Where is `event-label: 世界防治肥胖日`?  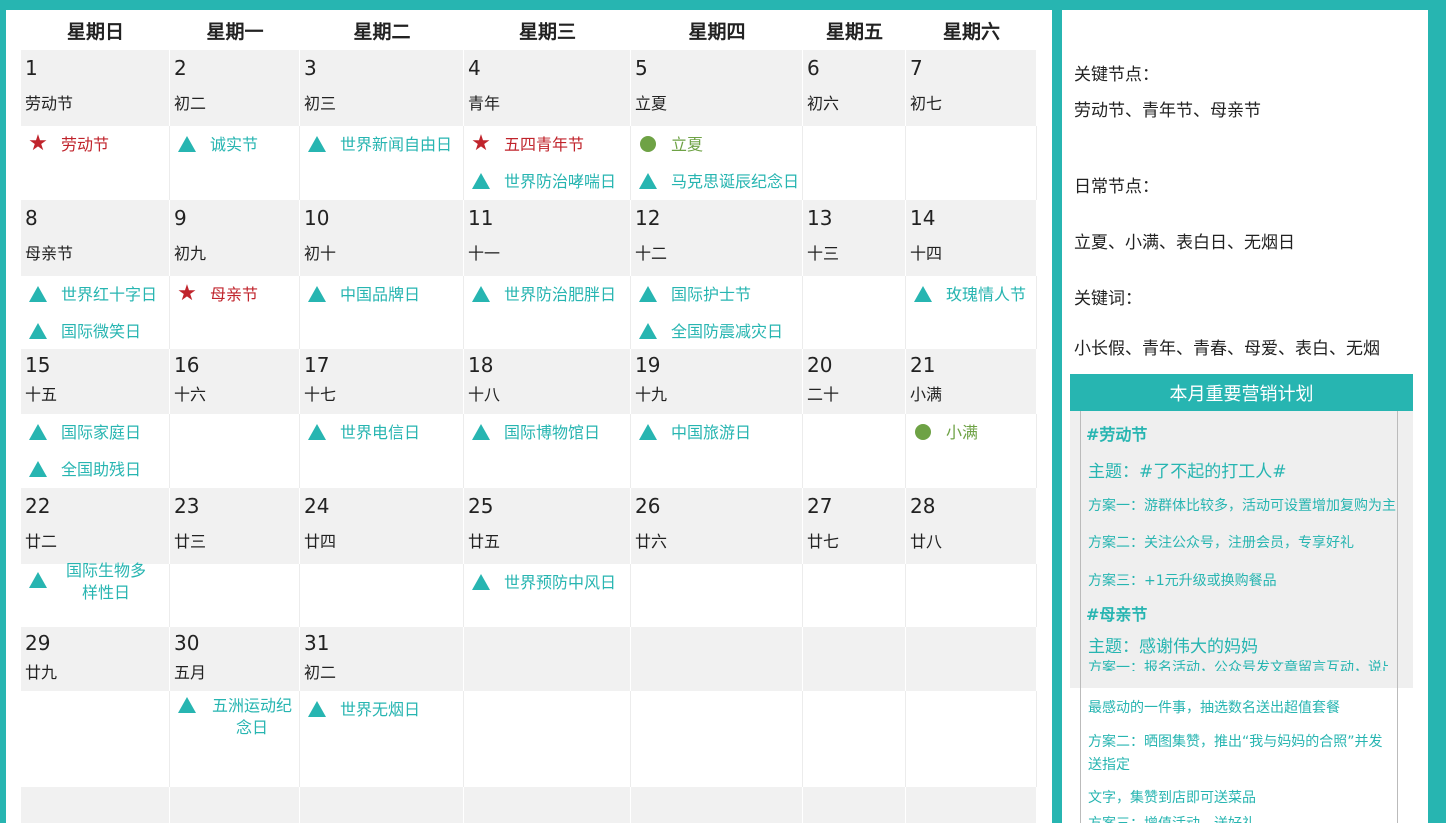
event-label: 世界防治肥胖日 is located at coordinates (560, 294).